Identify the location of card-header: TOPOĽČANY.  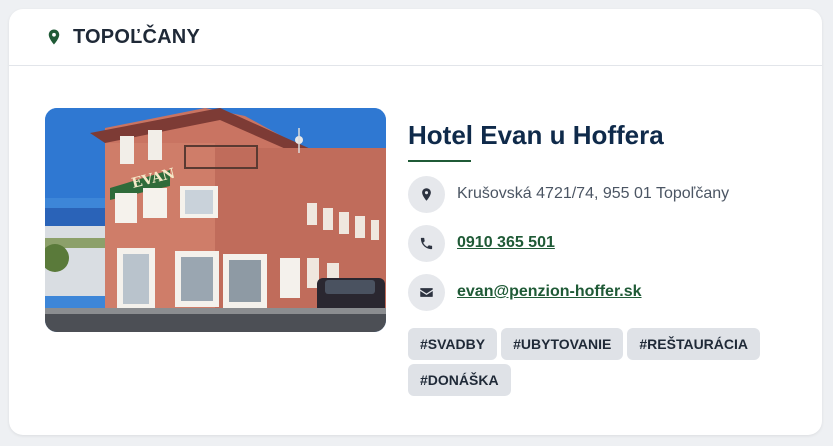
(415, 37).